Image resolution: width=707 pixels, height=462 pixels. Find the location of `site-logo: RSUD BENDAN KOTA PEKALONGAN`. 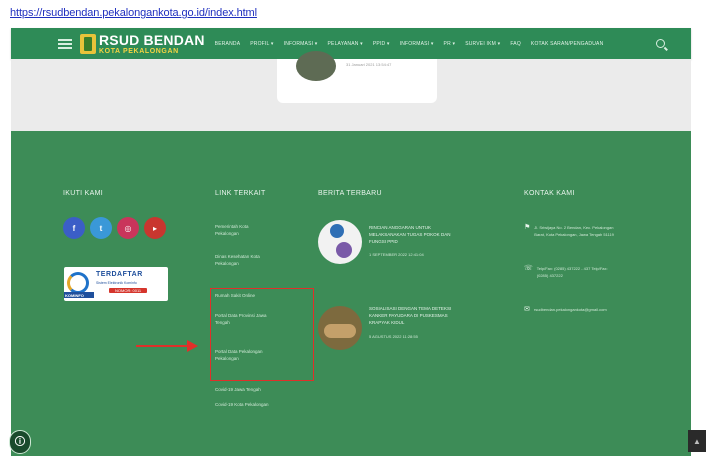

site-logo: RSUD BENDAN KOTA PEKALONGAN is located at coordinates (142, 44).